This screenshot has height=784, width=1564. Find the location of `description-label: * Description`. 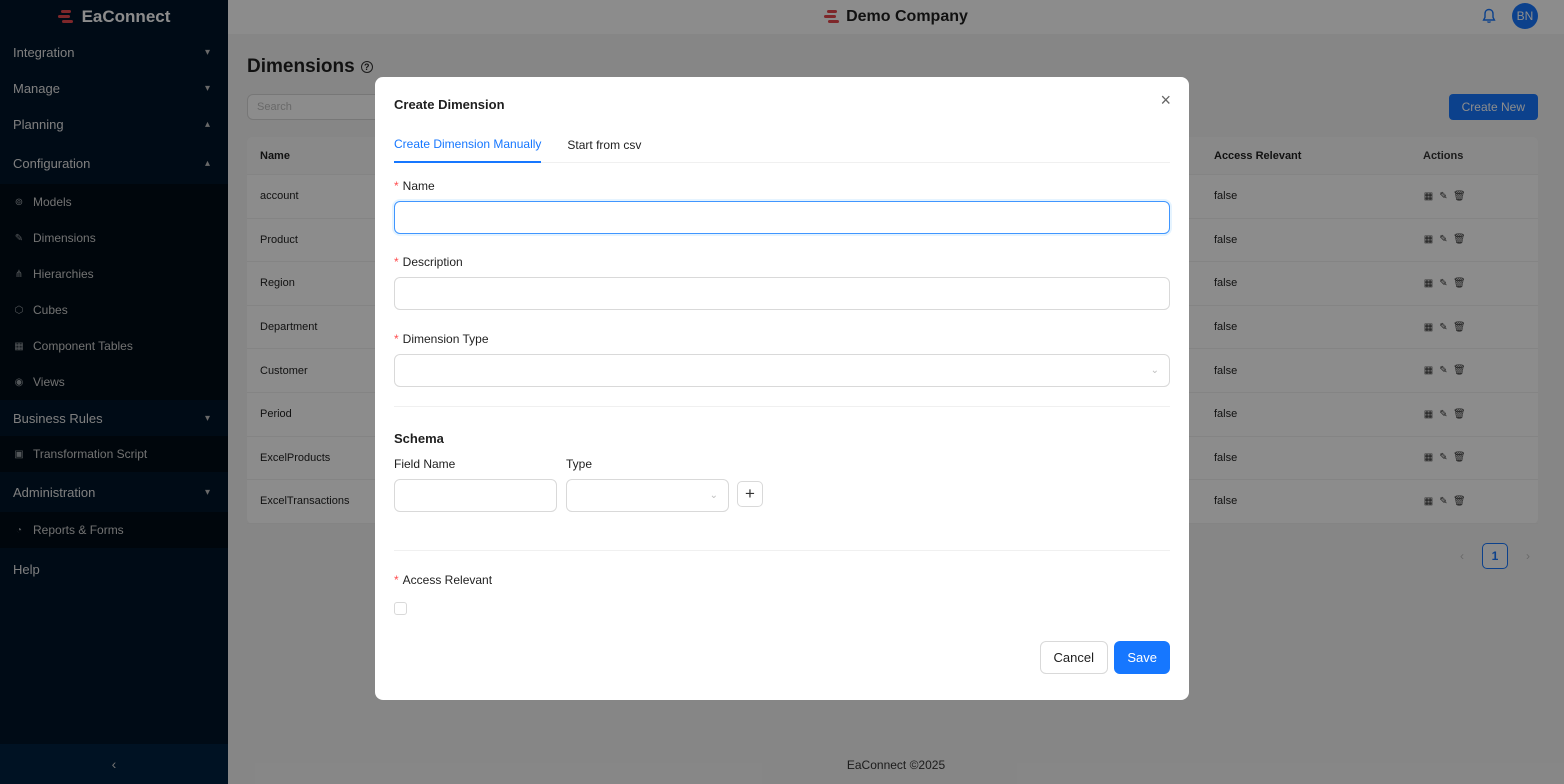

description-label: * Description is located at coordinates (428, 262).